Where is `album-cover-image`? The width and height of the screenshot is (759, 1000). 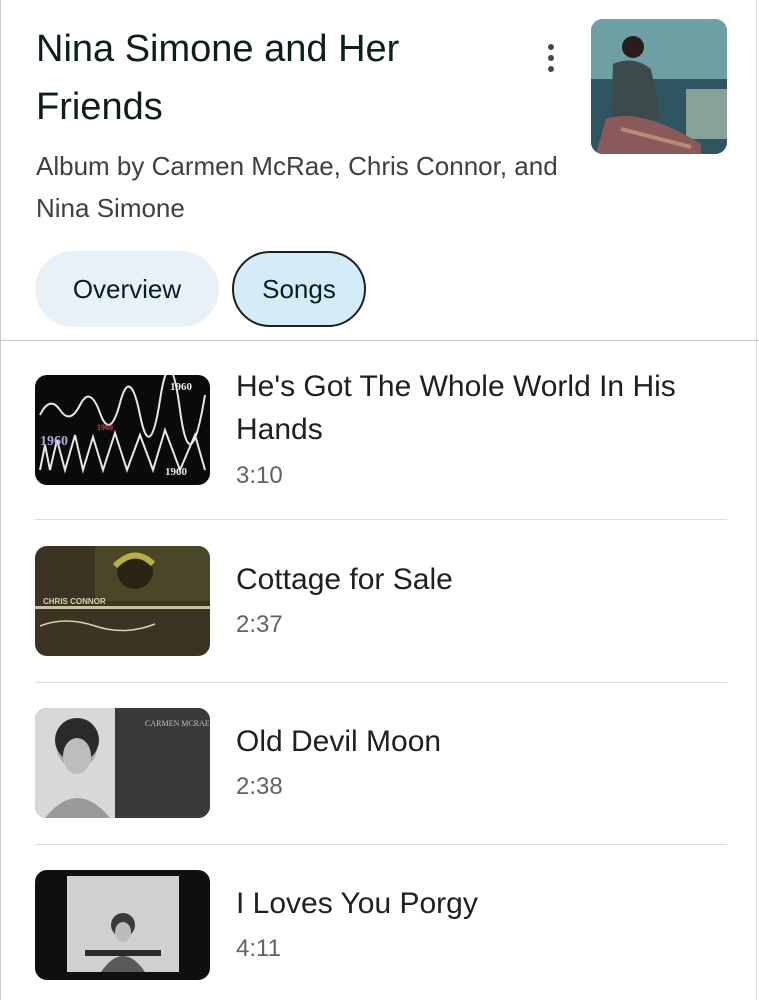
album-cover-image is located at coordinates (659, 86).